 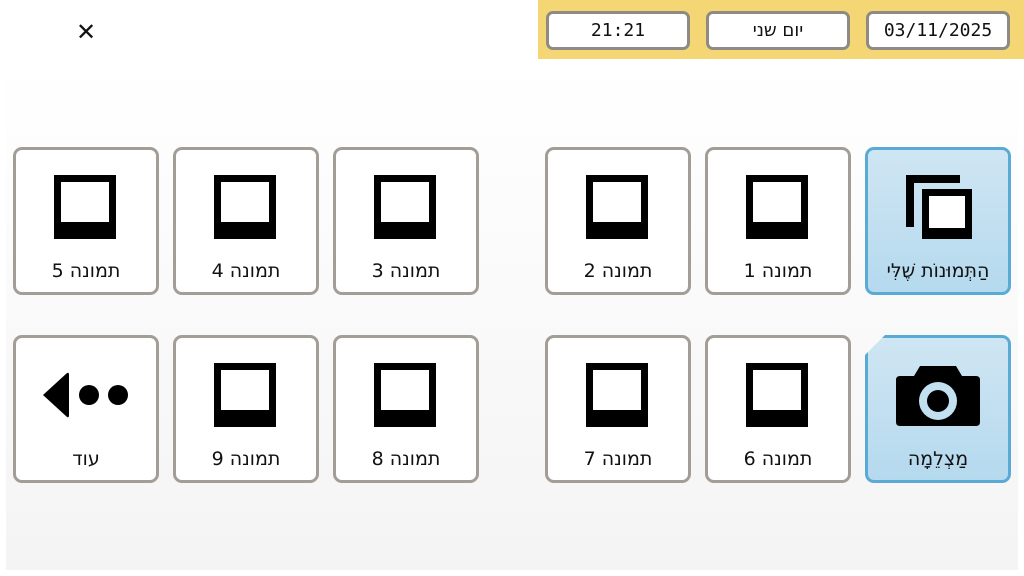 I want to click on tile-photo-7: תמונה 7, so click(x=618, y=409).